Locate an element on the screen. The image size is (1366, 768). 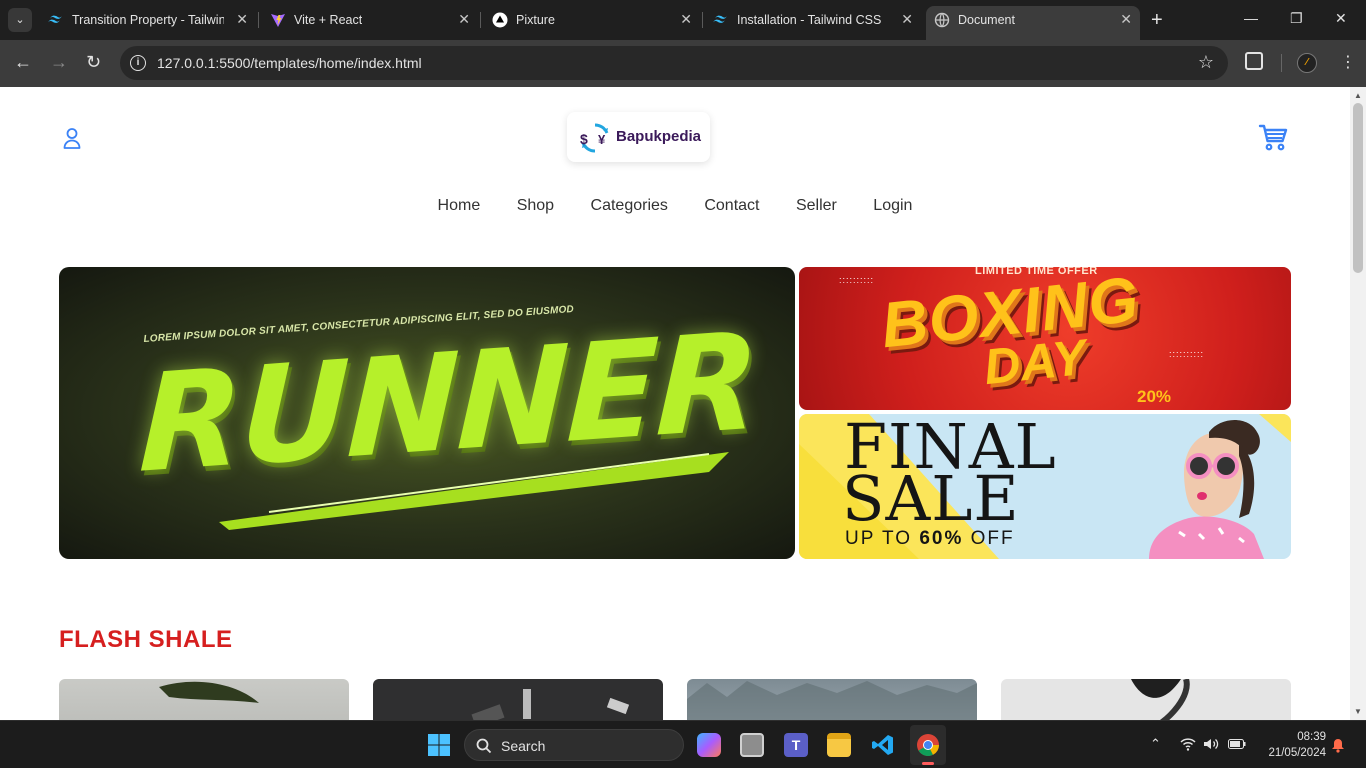
tab-document: Document ✕ is located at coordinates (1033, 23).